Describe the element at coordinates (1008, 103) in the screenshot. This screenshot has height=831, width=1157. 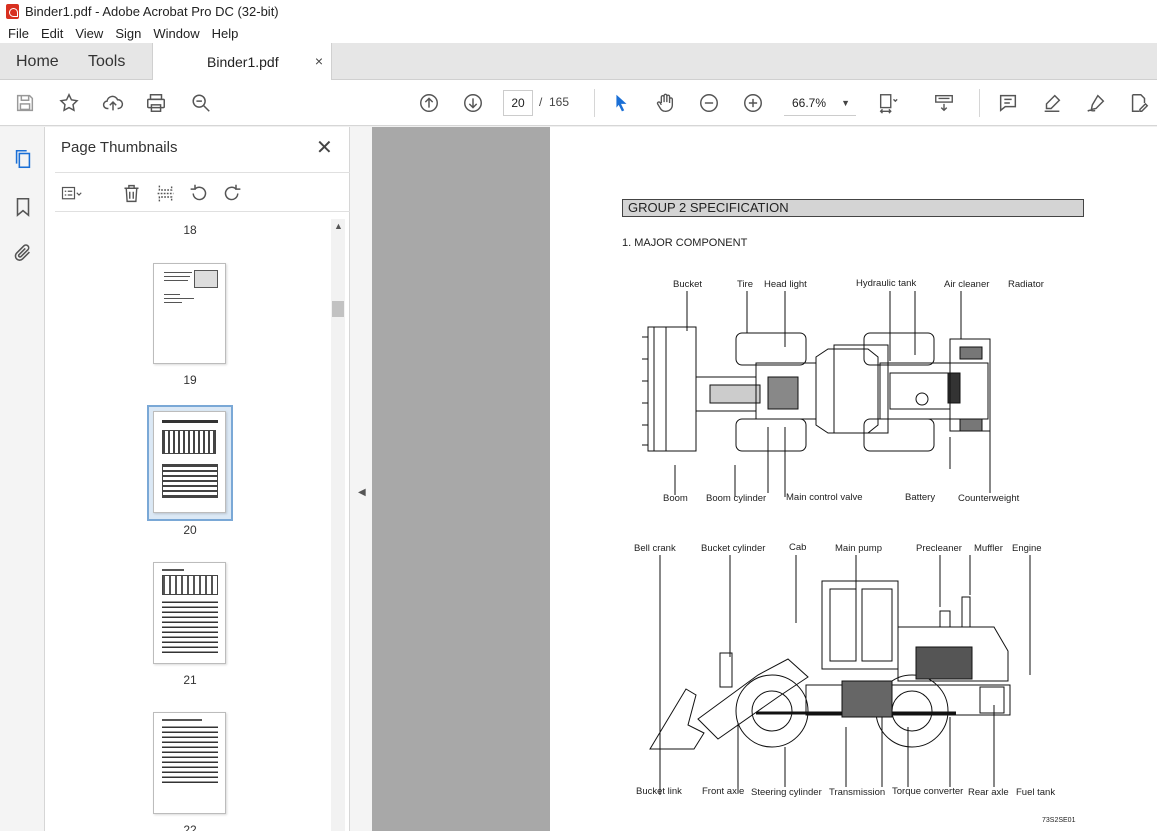
I see `comment-icon` at that location.